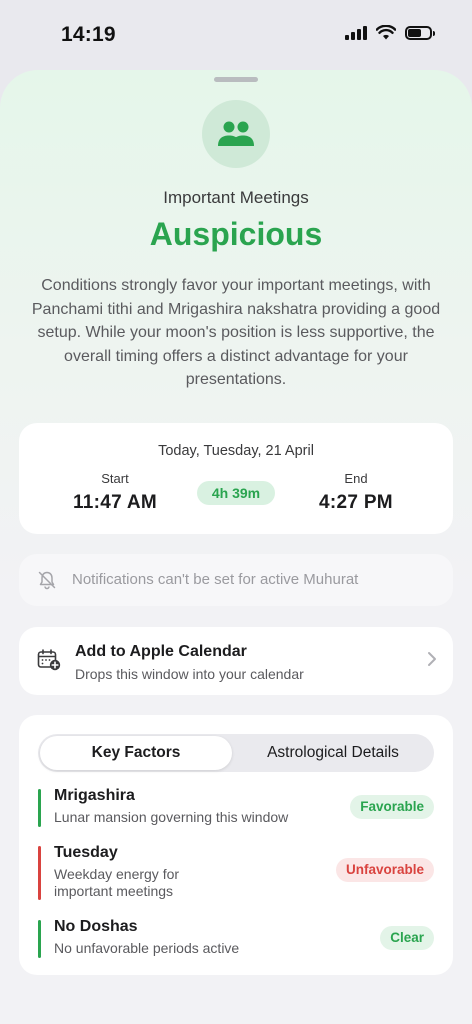 The width and height of the screenshot is (472, 1024). What do you see at coordinates (236, 451) in the screenshot?
I see `window-date: Today, Tuesday, 21 April` at bounding box center [236, 451].